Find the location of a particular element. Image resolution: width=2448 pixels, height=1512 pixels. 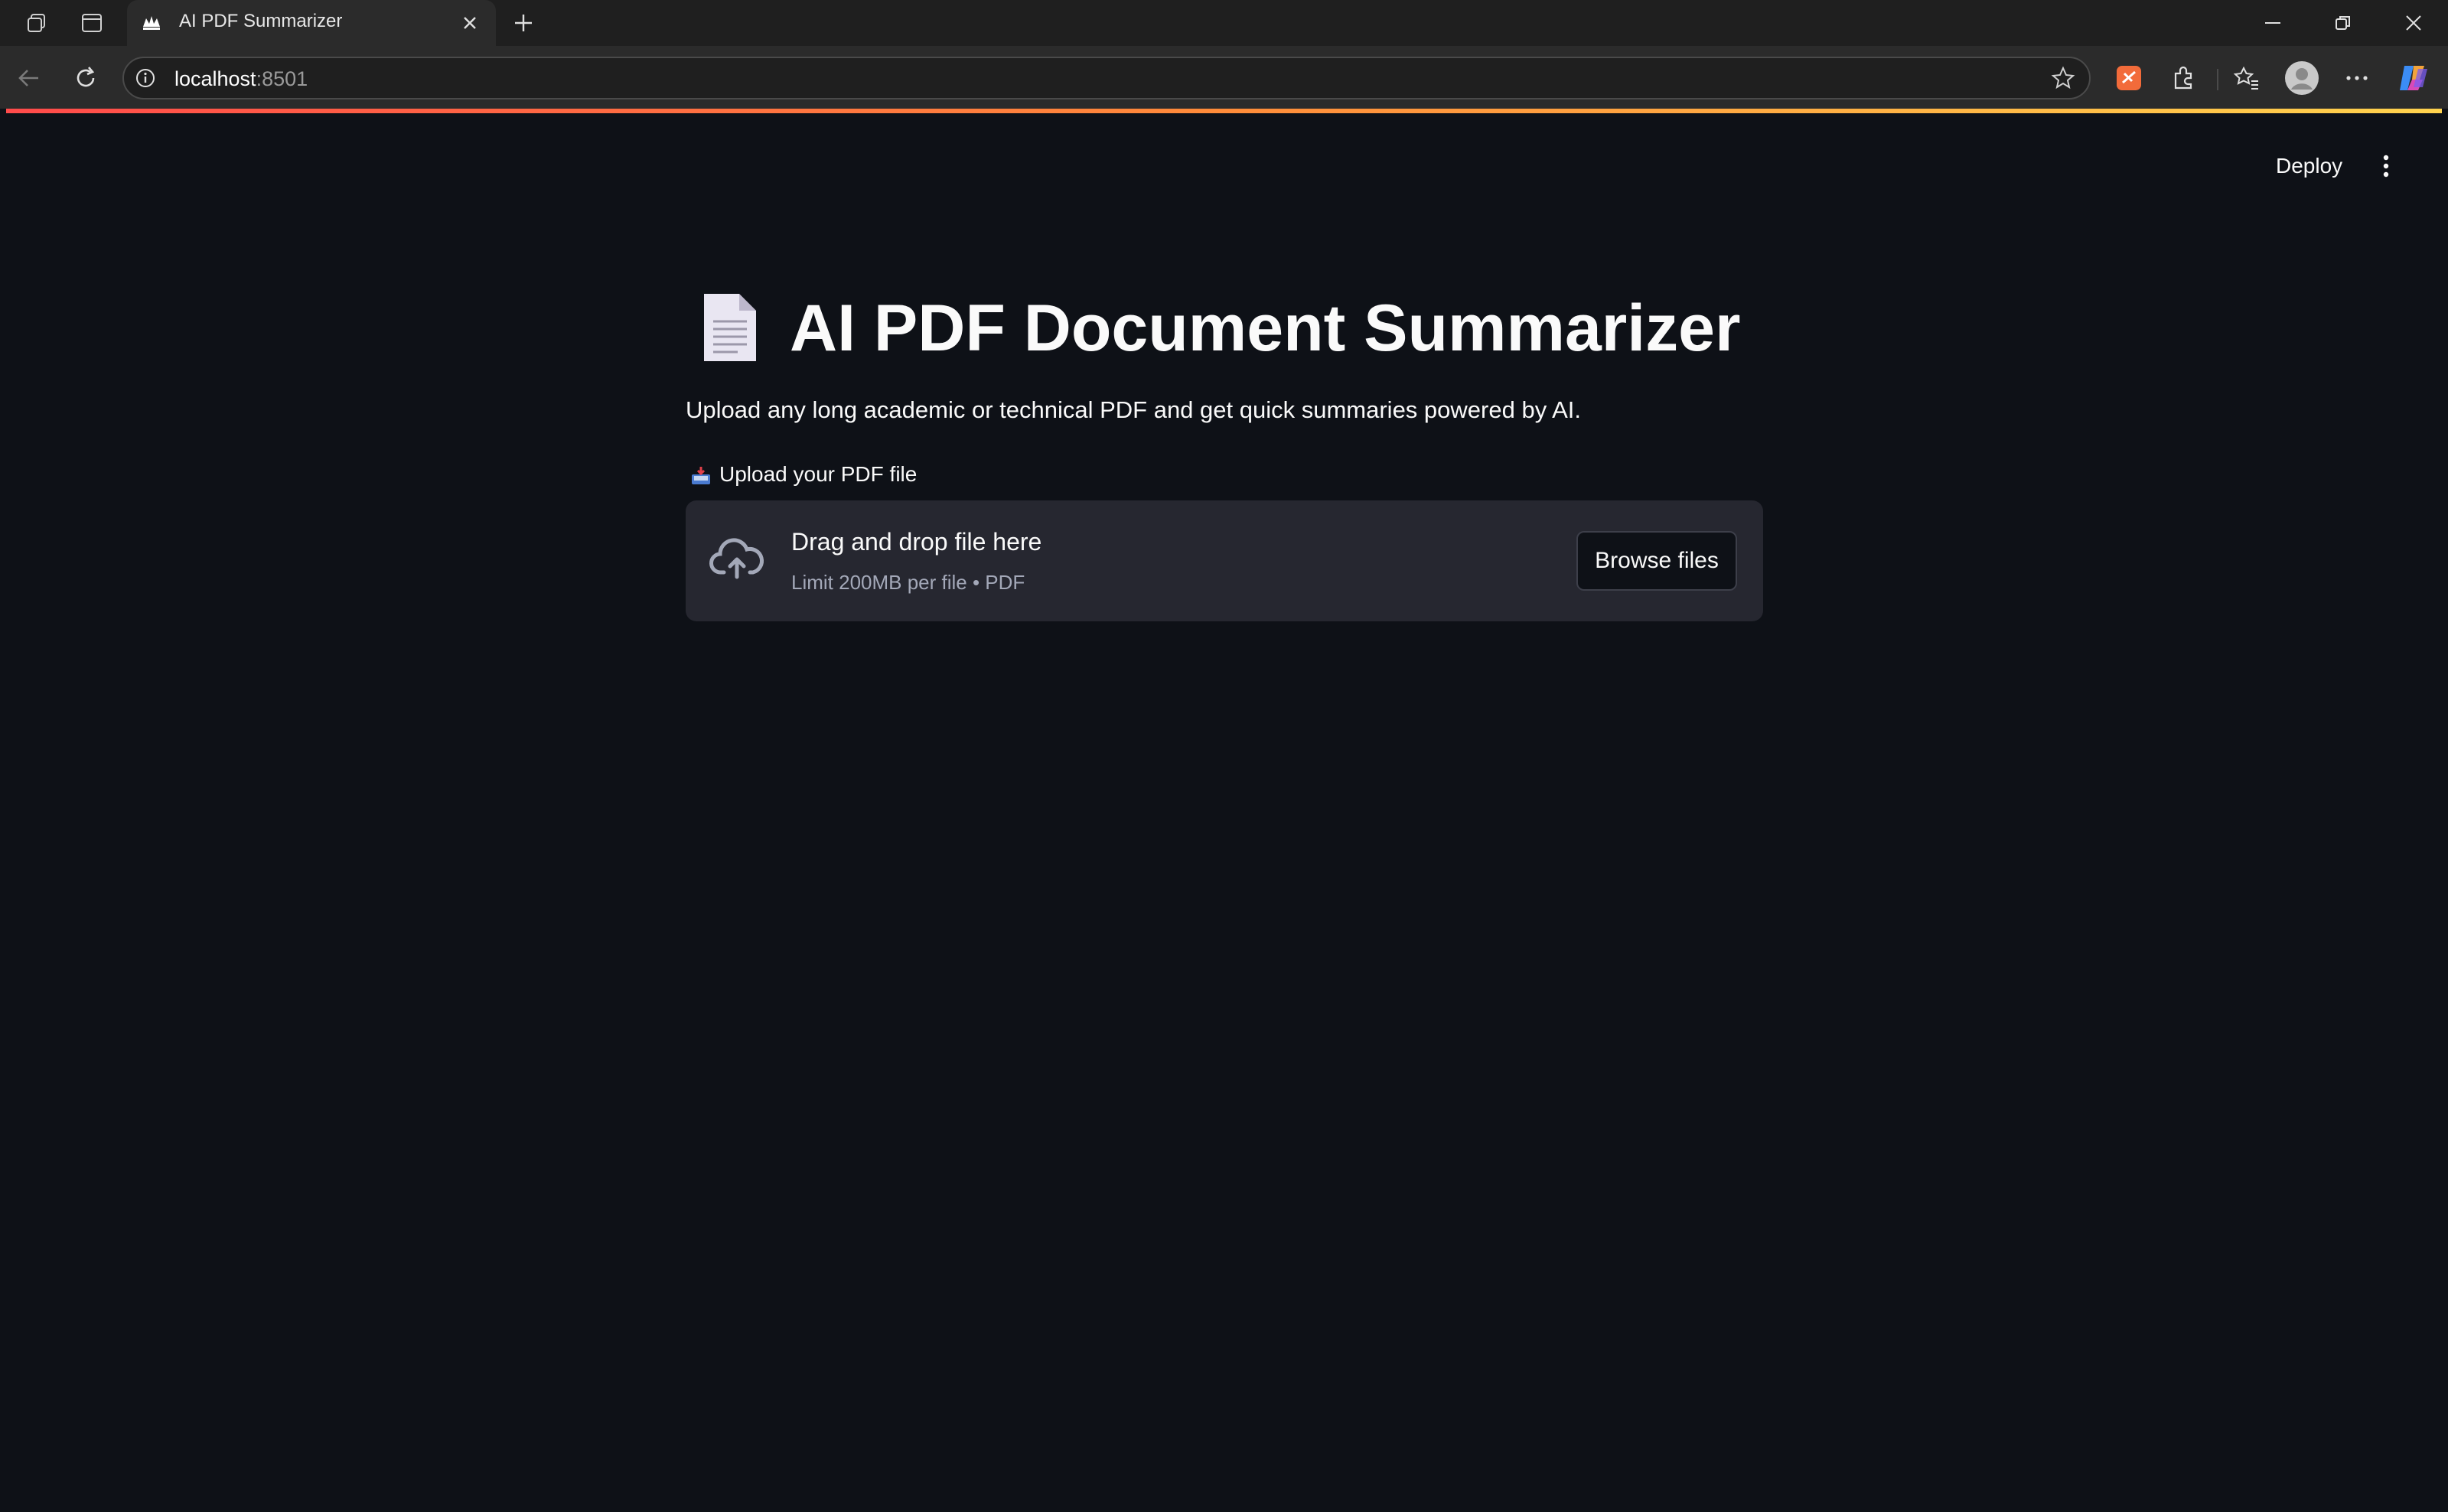

streamlit-favicon is located at coordinates (151, 23).